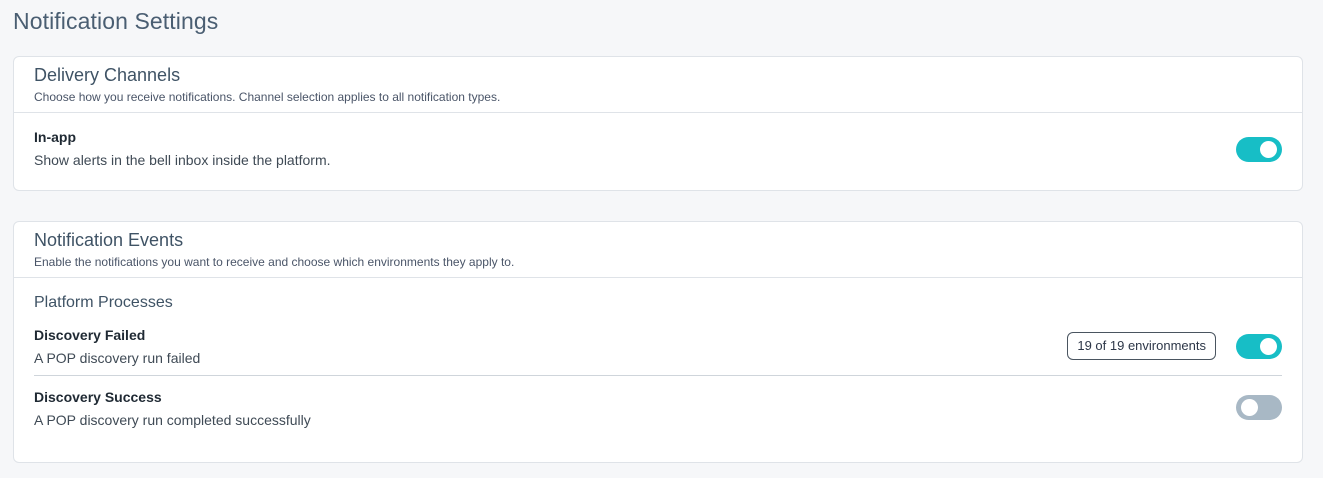 The height and width of the screenshot is (478, 1323). I want to click on page-title: Notification Settings, so click(116, 21).